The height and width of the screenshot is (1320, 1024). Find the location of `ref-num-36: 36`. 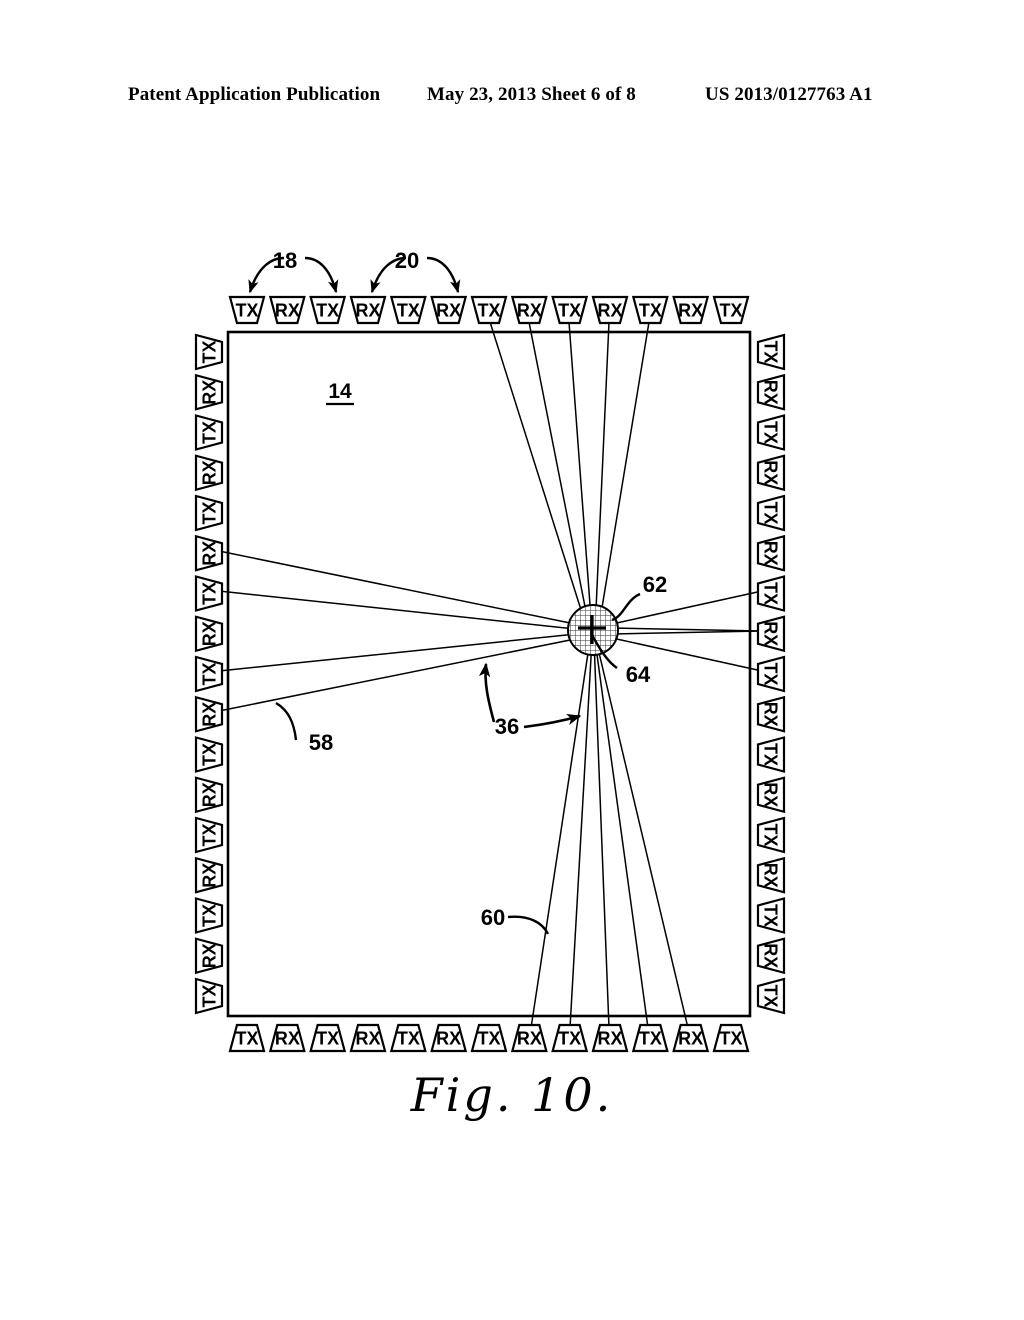

ref-num-36: 36 is located at coordinates (507, 726).